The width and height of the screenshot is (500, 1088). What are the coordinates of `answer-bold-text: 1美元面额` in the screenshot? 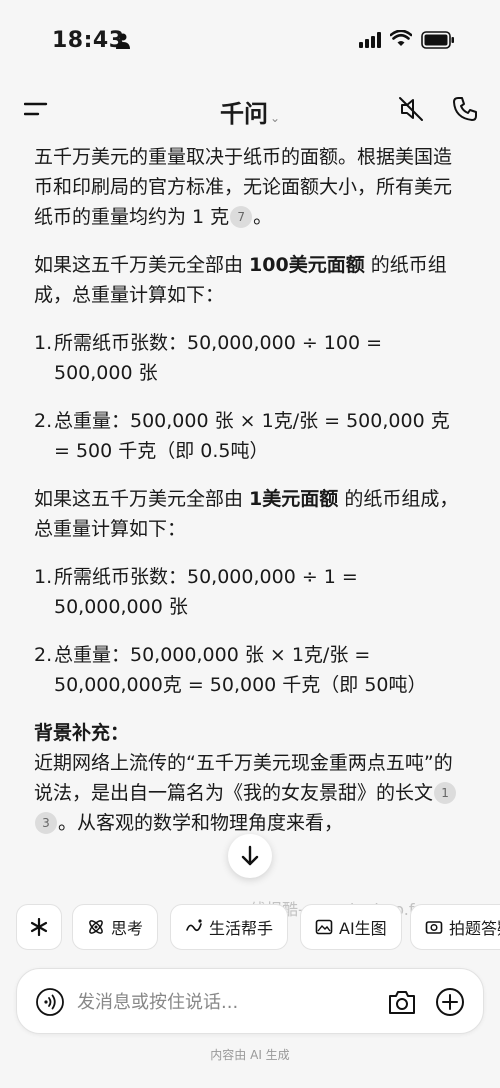 It's located at (294, 499).